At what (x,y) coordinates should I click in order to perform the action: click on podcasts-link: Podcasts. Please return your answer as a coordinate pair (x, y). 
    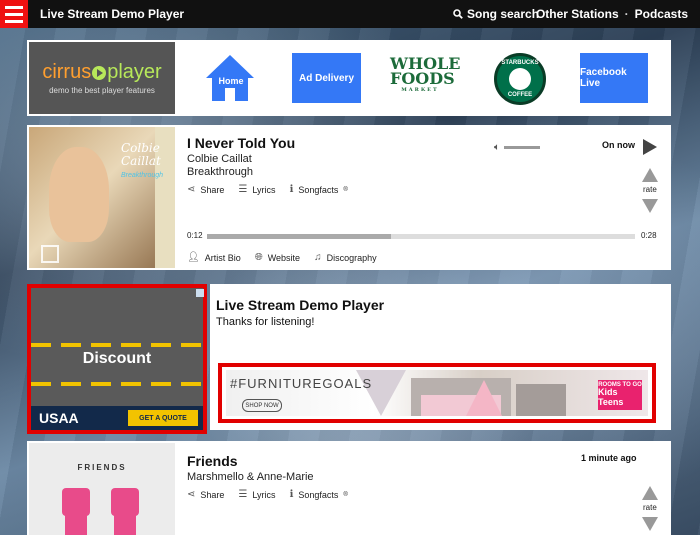
    Looking at the image, I should click on (661, 14).